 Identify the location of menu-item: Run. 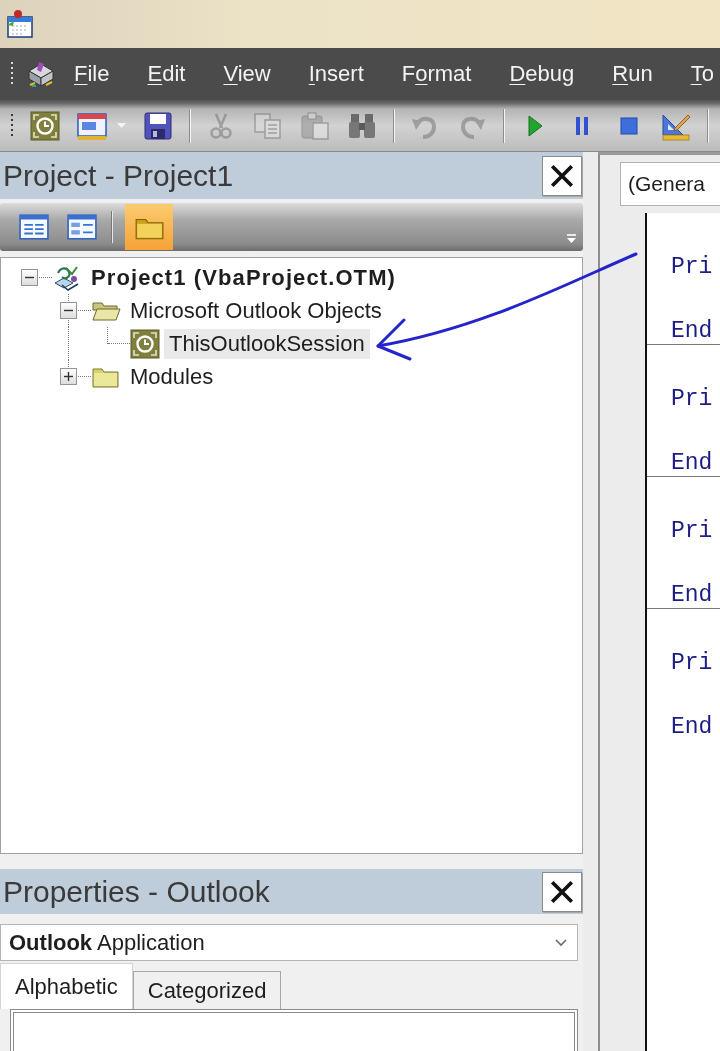
(632, 74).